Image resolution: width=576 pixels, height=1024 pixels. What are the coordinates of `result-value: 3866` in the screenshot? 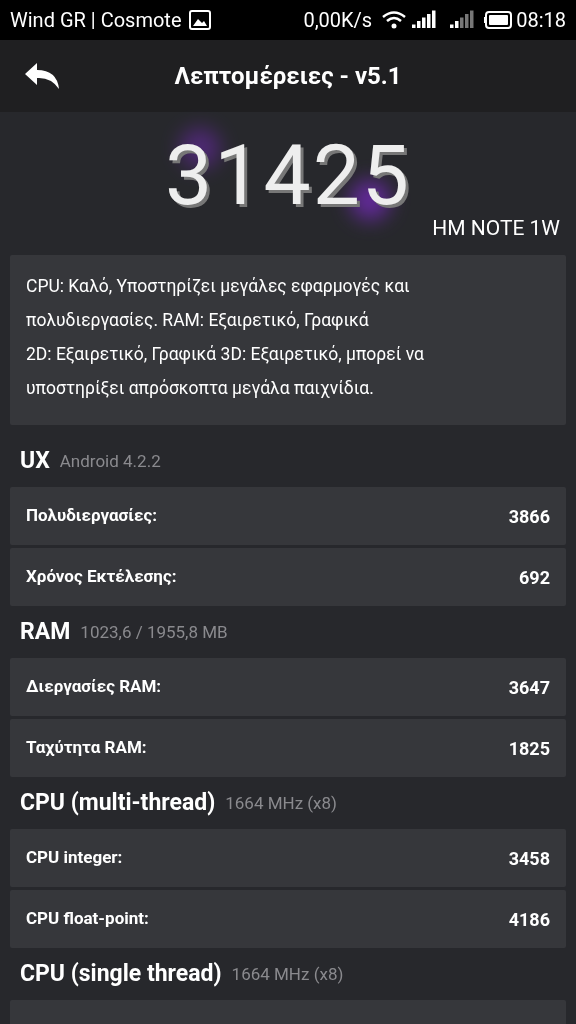 It's located at (529, 516).